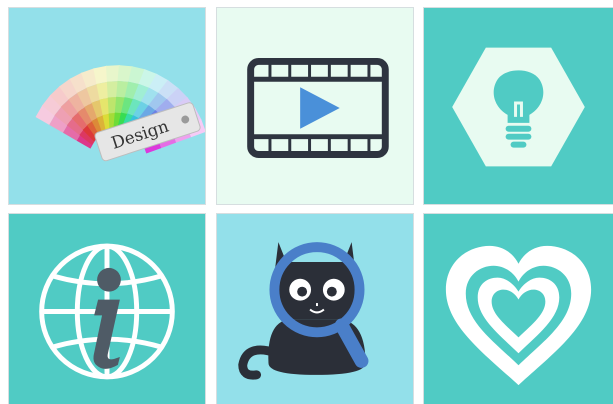  What do you see at coordinates (107, 311) in the screenshot?
I see `globe-info-icon` at bounding box center [107, 311].